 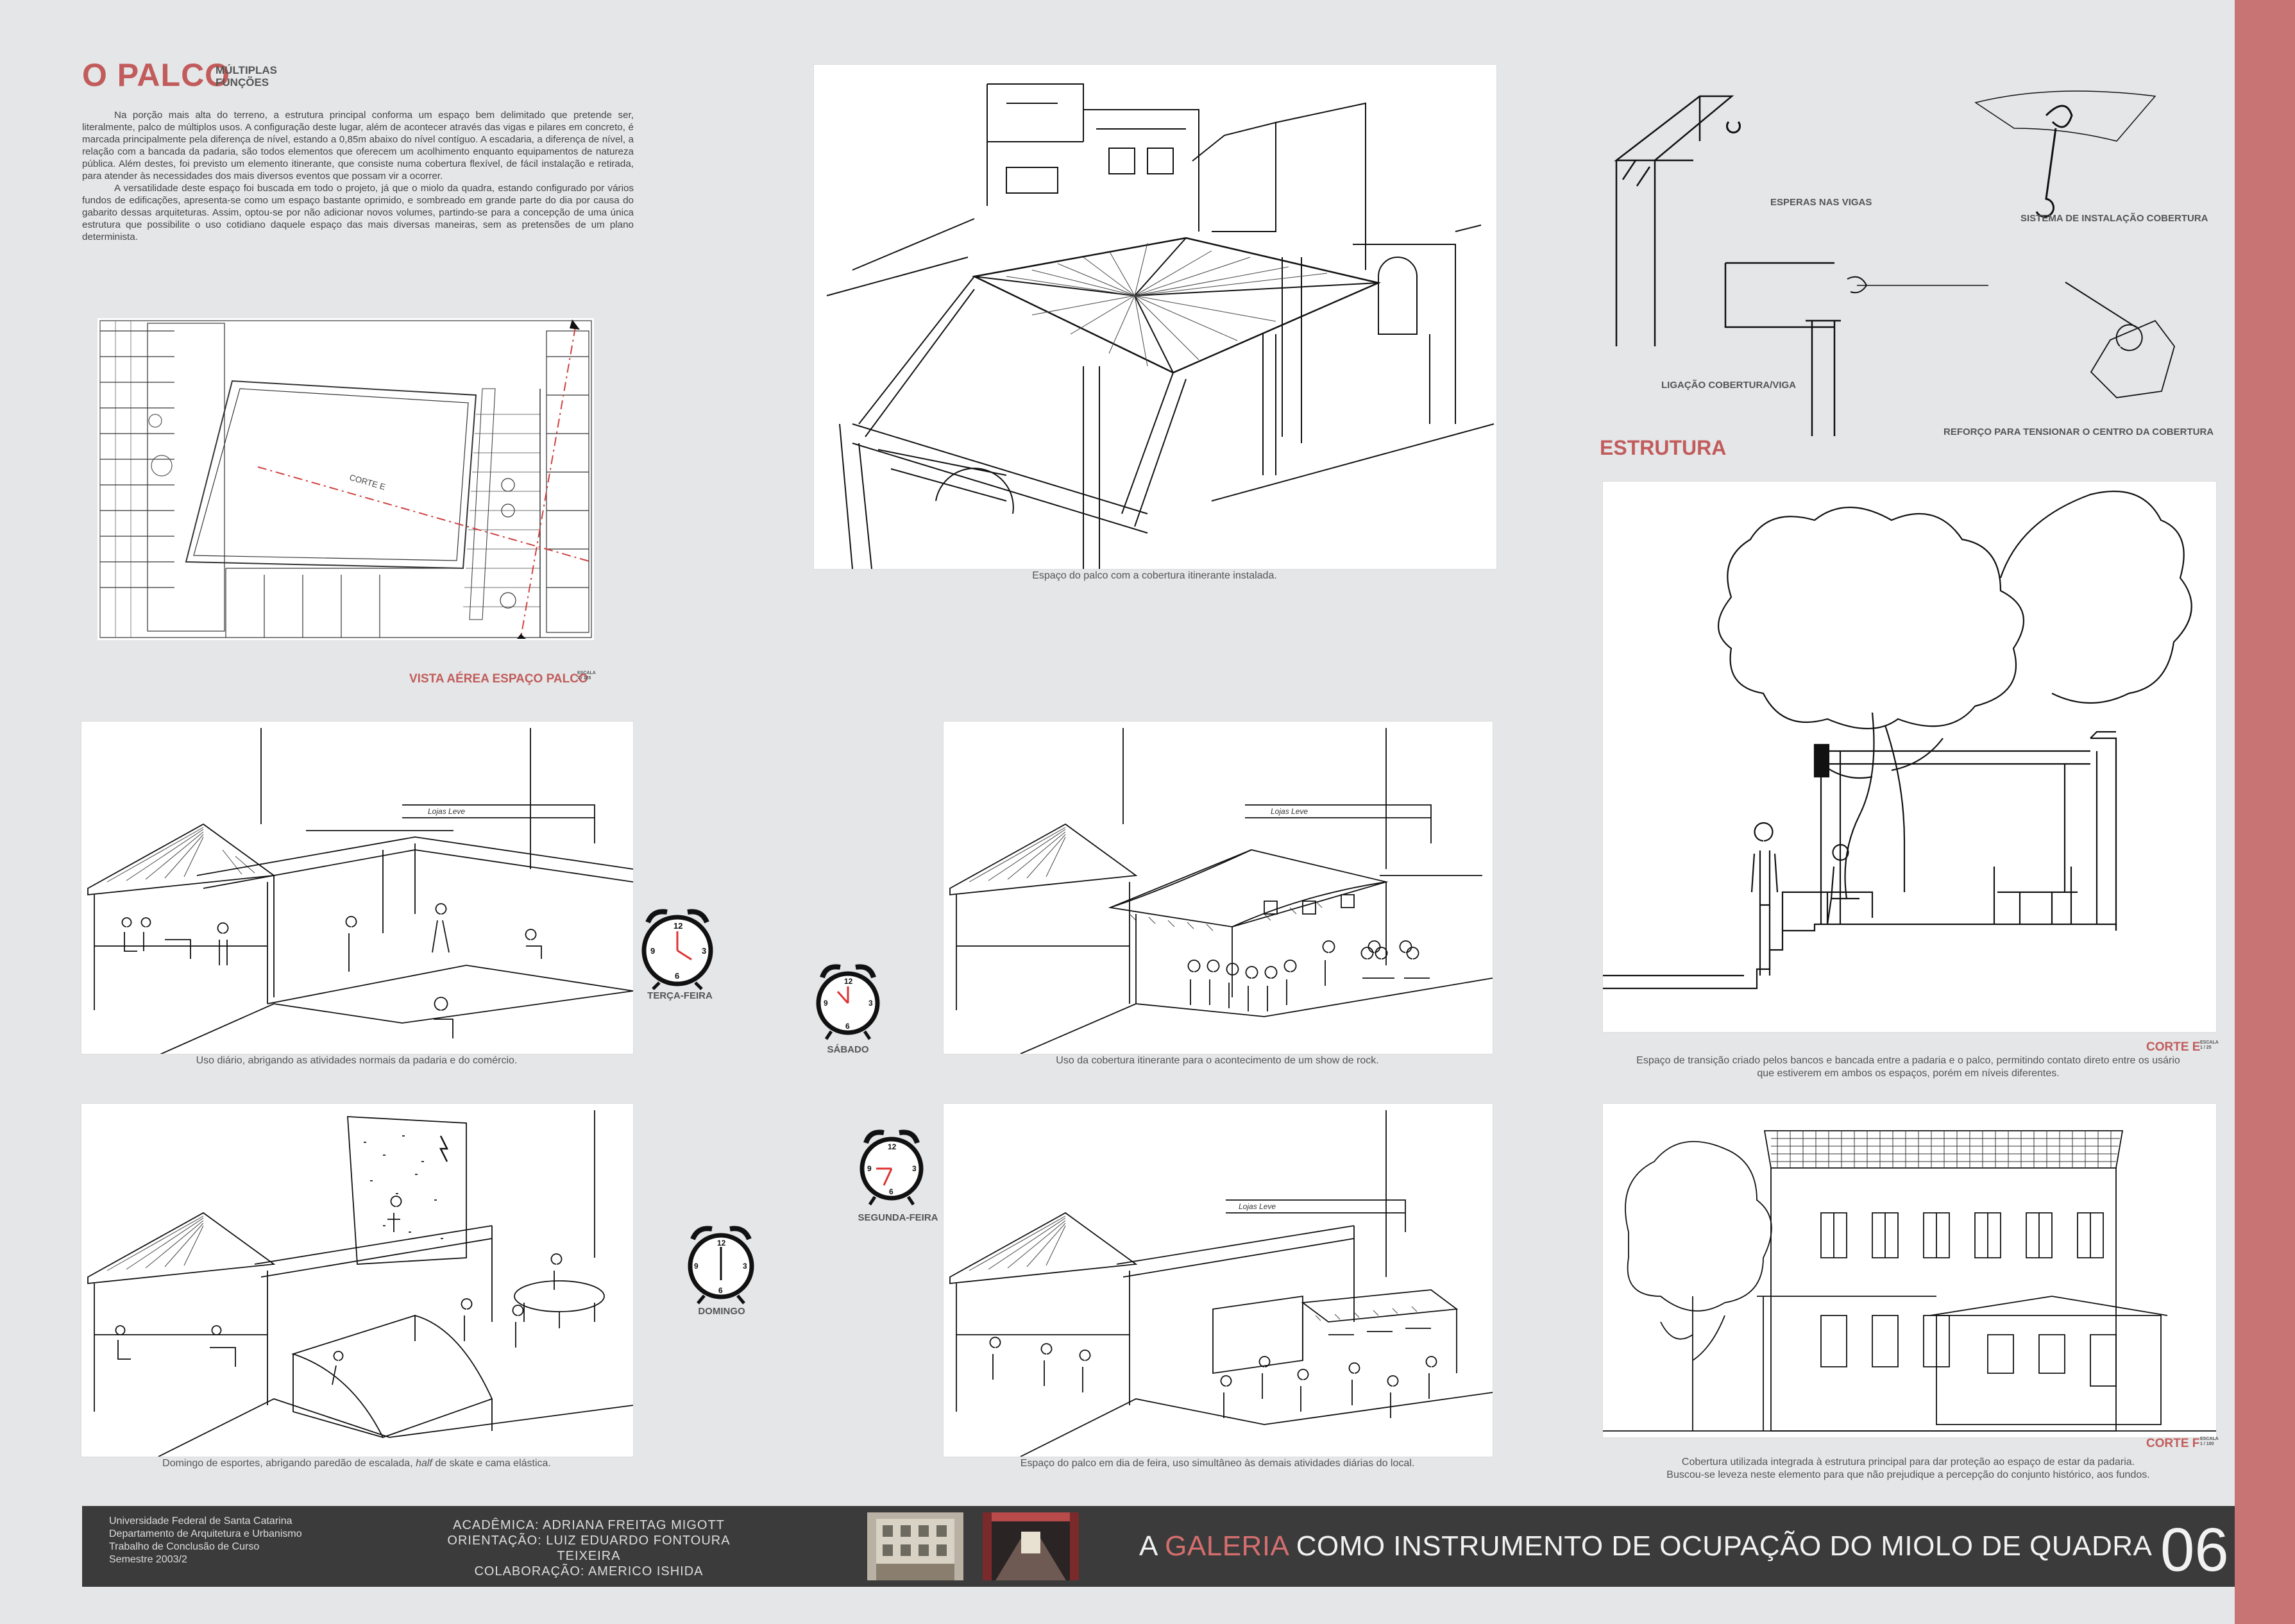 I want to click on plan-scale-value: 1 / 125, so click(x=584, y=678).